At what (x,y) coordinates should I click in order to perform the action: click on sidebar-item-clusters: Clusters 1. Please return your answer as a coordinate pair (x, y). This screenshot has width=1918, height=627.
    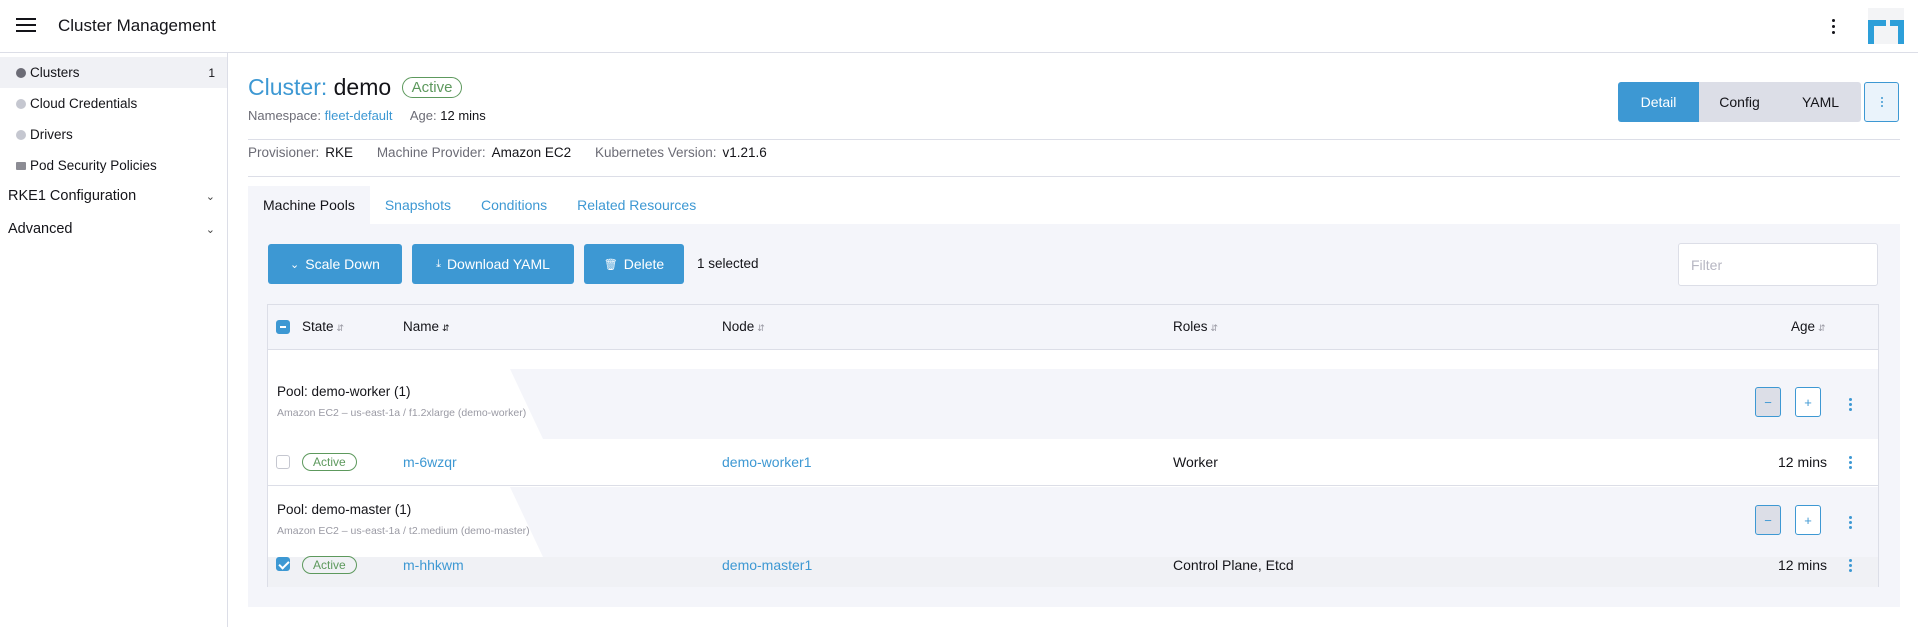
    Looking at the image, I should click on (113, 72).